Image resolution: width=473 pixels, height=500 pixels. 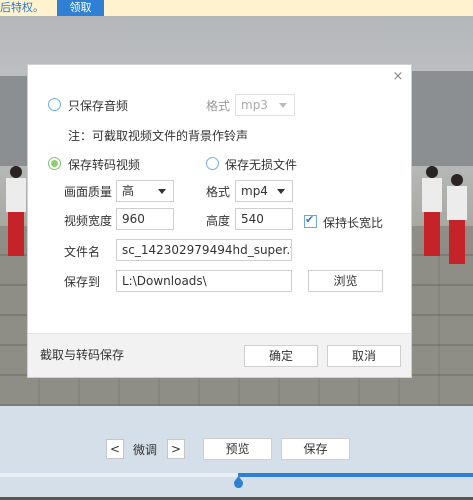 What do you see at coordinates (54, 163) in the screenshot?
I see `save-transcode-radio` at bounding box center [54, 163].